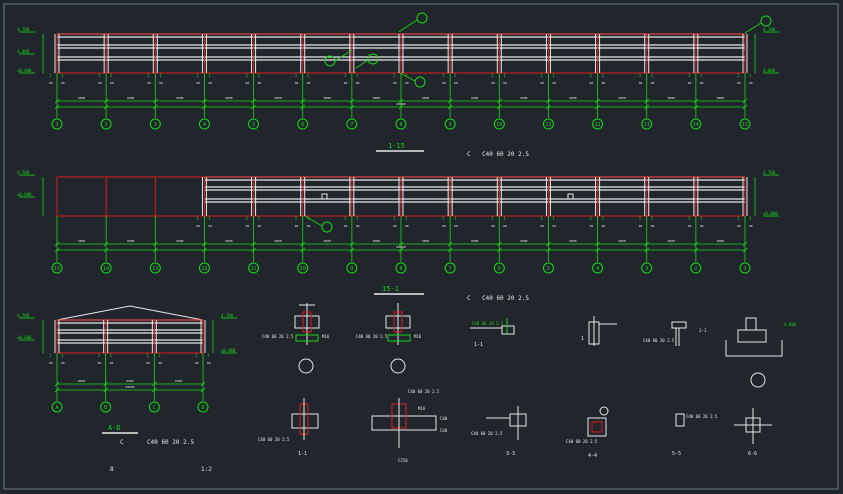  Describe the element at coordinates (478, 345) in the screenshot. I see `detail-3-label: 1-1` at that location.